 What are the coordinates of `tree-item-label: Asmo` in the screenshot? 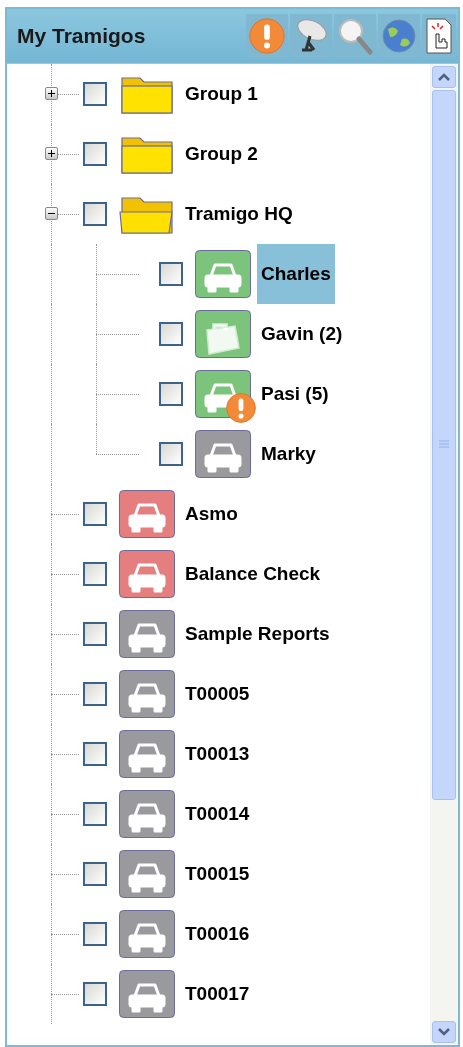 It's located at (211, 514).